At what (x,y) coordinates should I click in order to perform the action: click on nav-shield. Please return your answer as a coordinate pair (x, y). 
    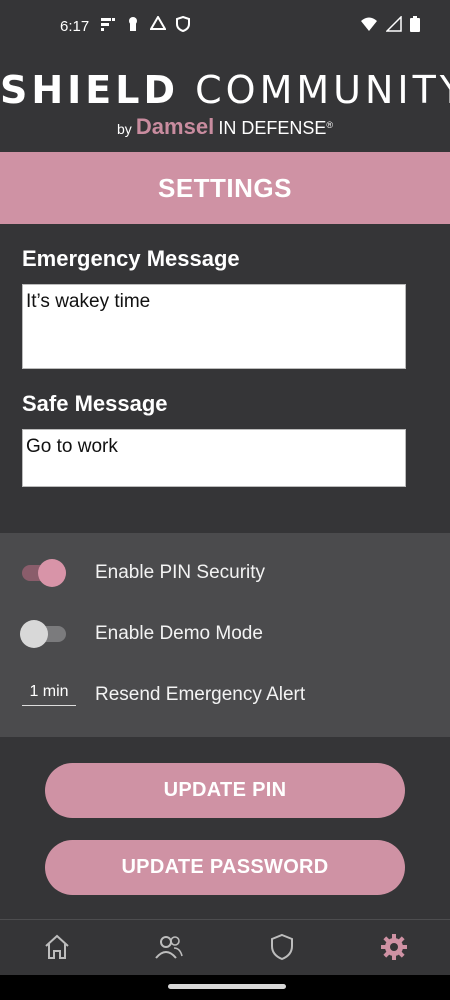
    Looking at the image, I should click on (282, 947).